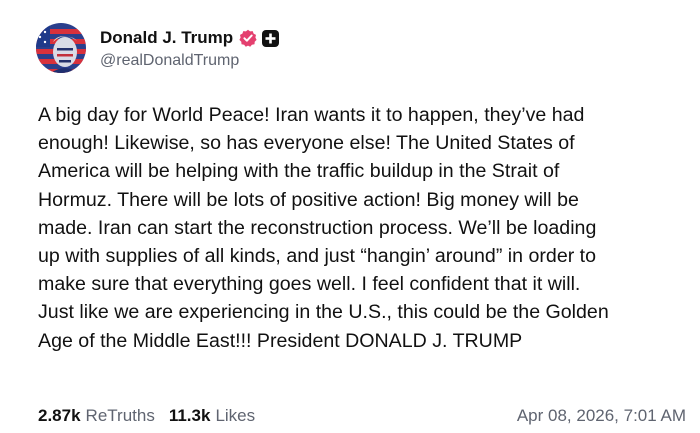  I want to click on author-identity: Donald J. Trump @realDonaldTrump, so click(190, 48).